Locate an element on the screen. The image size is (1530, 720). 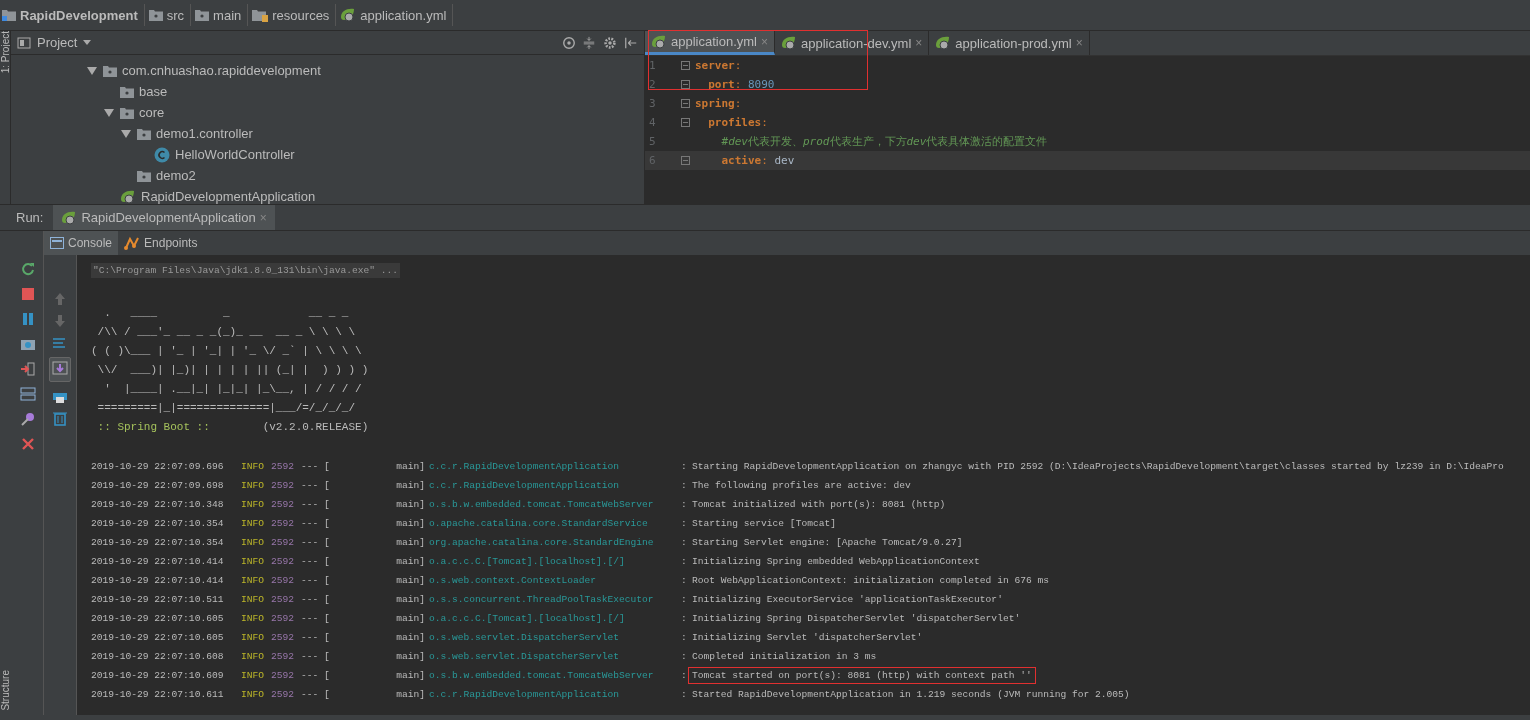
editor-tab: application.yml × is located at coordinates (710, 43).